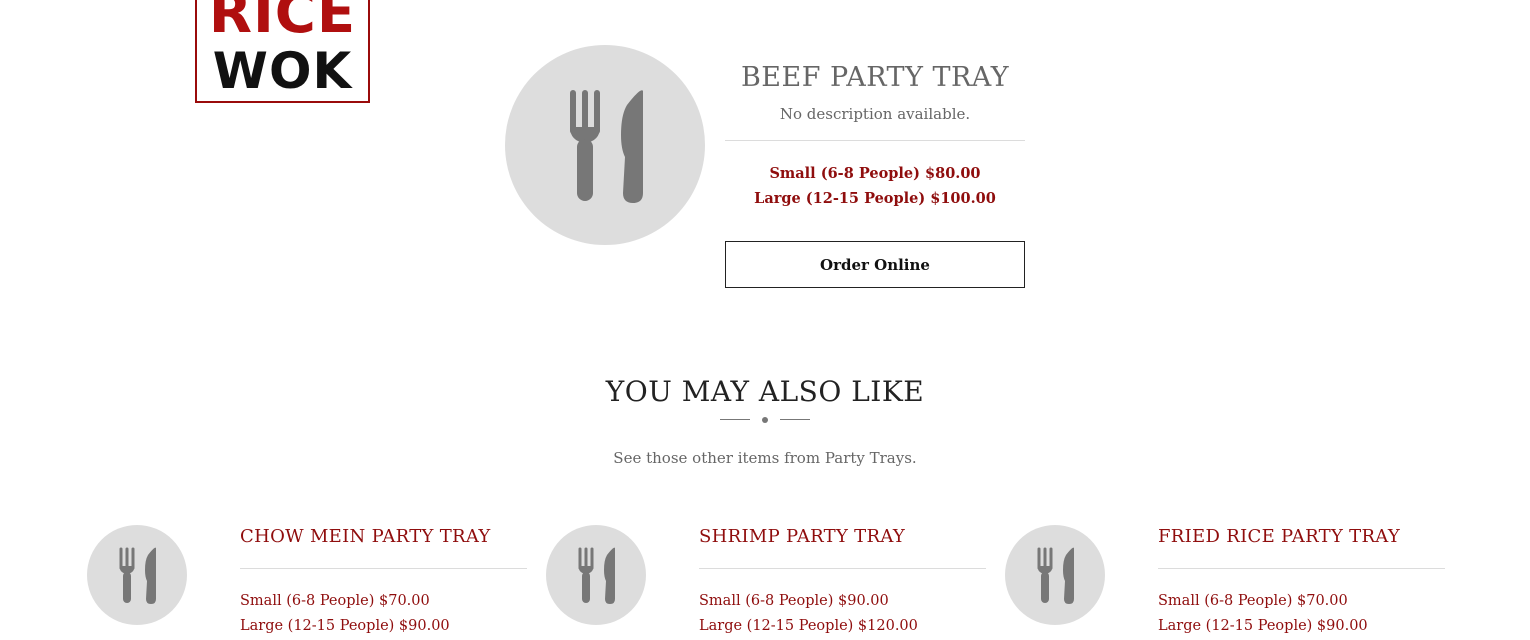 The image size is (1530, 640). I want to click on product-title: BEEF PARTY TRAY, so click(875, 77).